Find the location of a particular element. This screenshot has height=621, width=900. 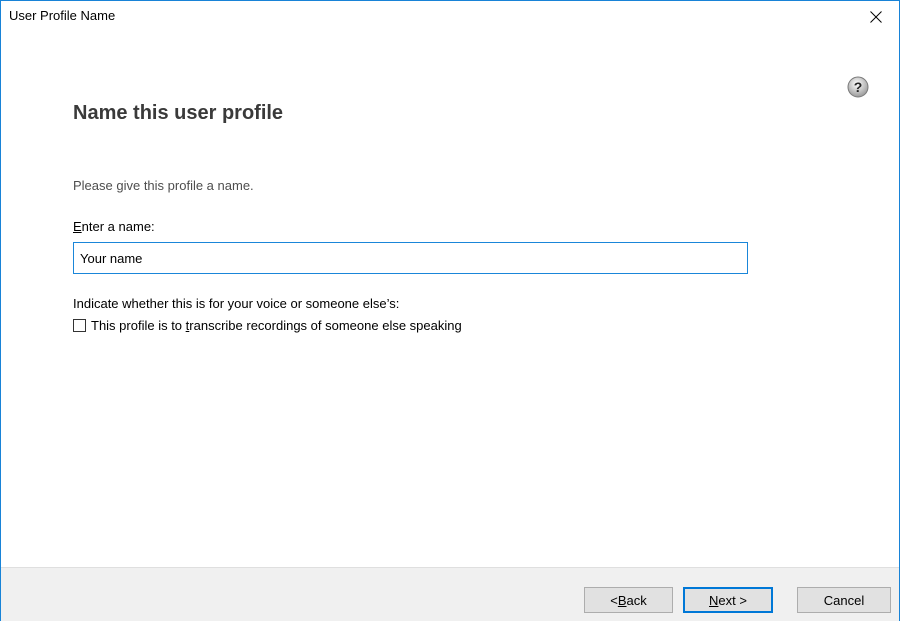

close-button is located at coordinates (876, 17).